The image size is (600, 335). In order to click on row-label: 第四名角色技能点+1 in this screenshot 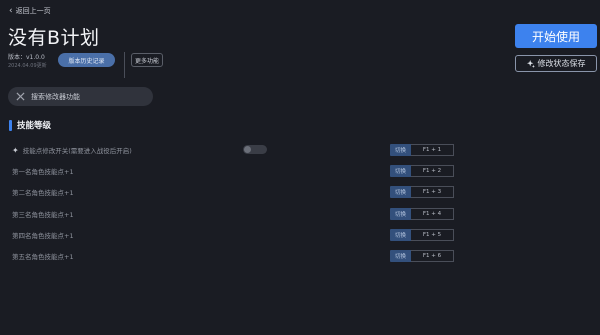, I will do `click(43, 236)`.